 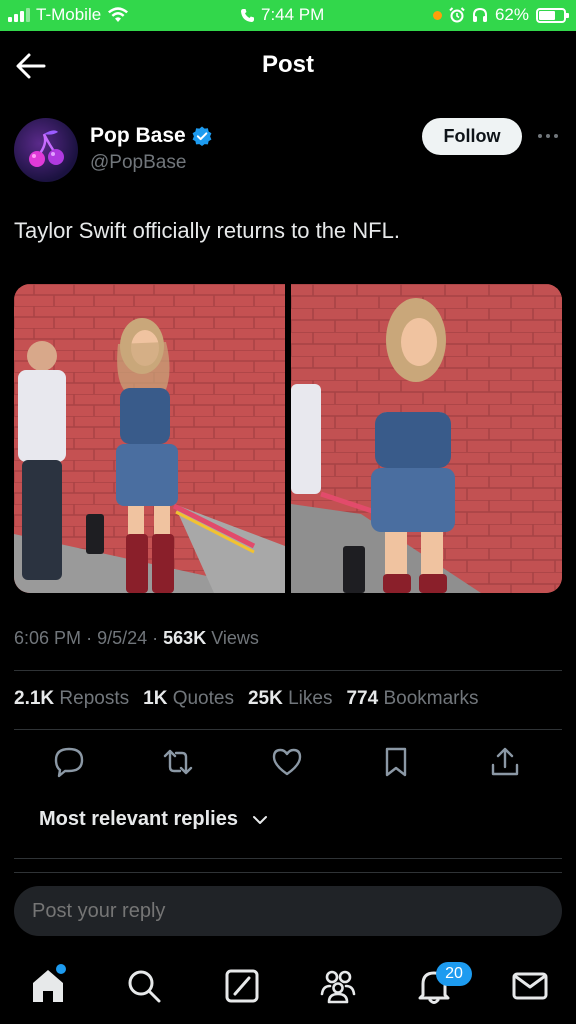 What do you see at coordinates (265, 698) in the screenshot?
I see `likes-count: 25K` at bounding box center [265, 698].